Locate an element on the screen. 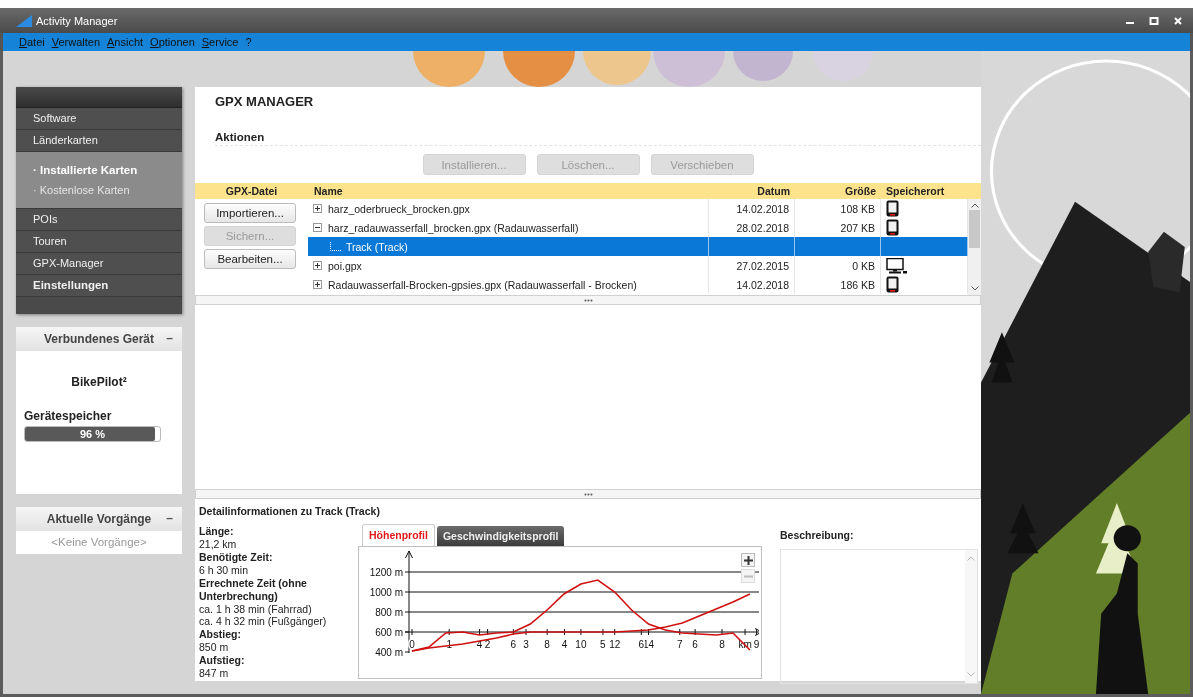  file-size: 207 KB is located at coordinates (857, 227).